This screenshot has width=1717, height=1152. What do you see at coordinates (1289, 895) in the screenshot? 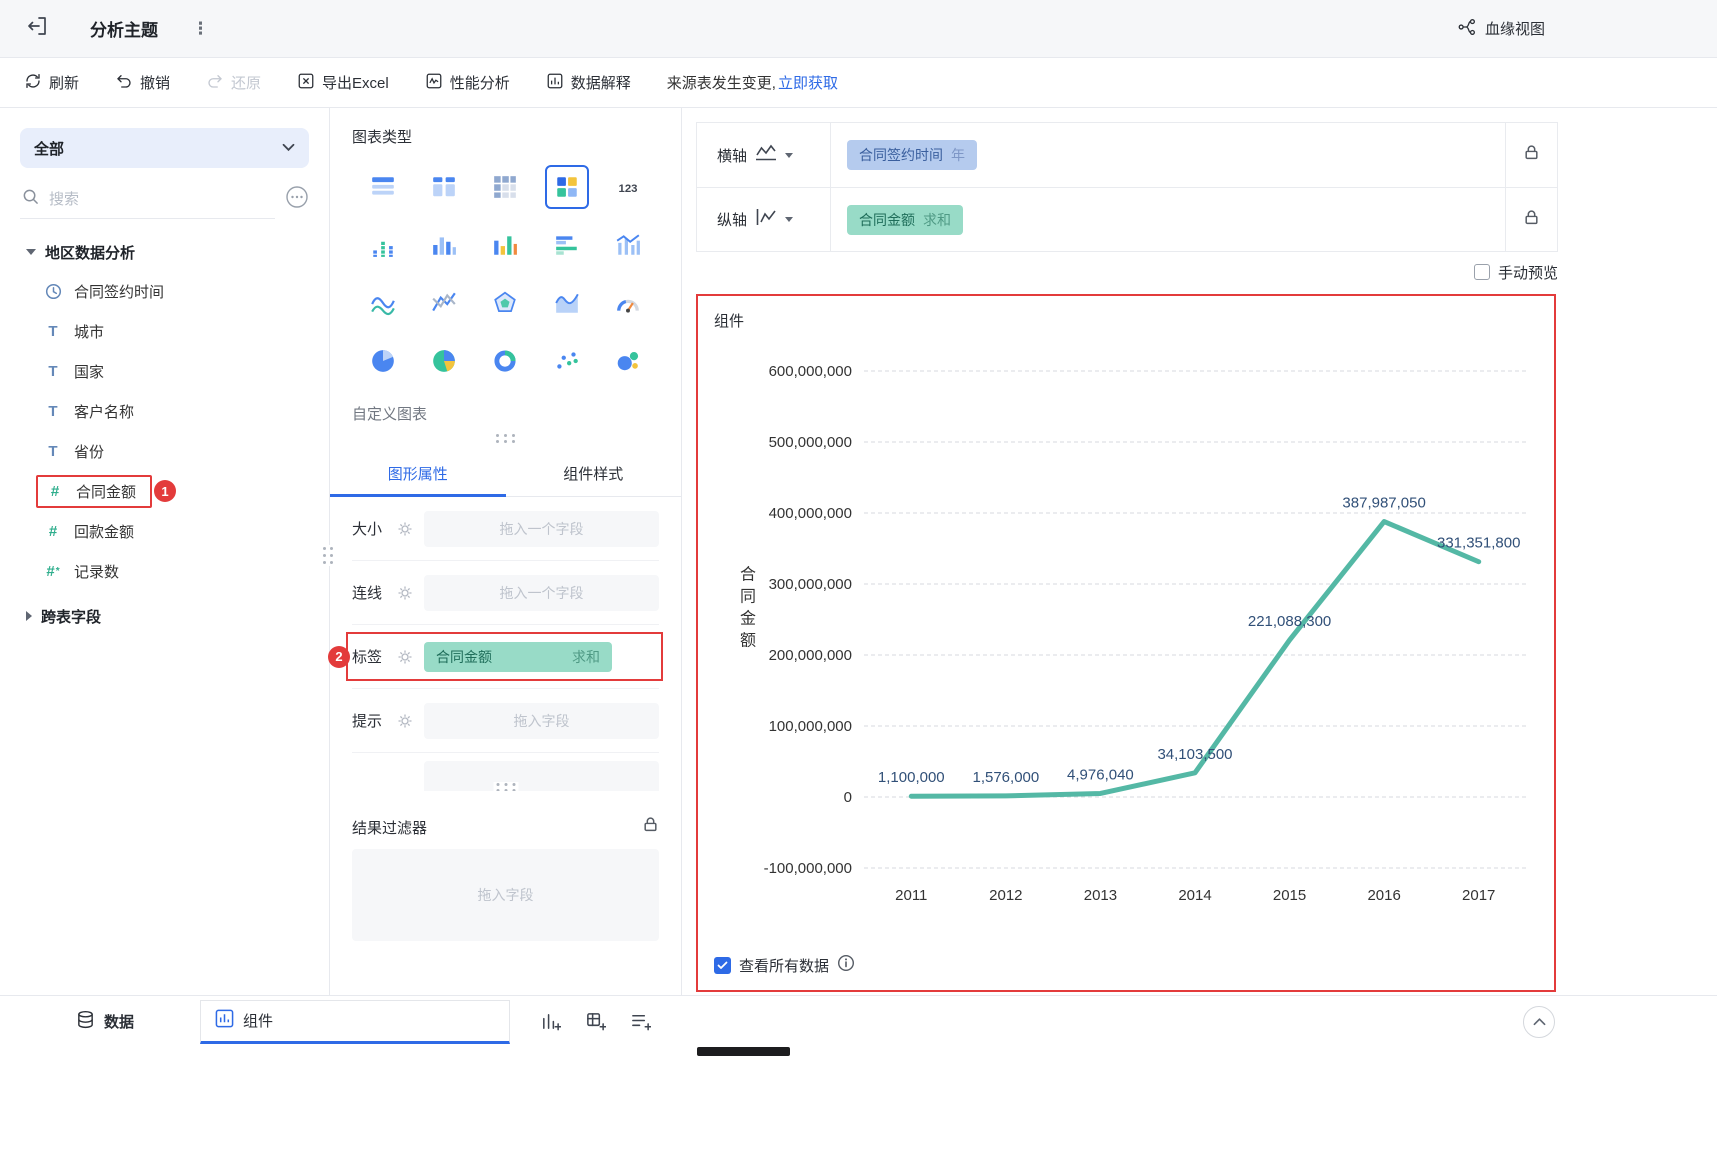
I see `svg-text: 2015` at bounding box center [1289, 895].